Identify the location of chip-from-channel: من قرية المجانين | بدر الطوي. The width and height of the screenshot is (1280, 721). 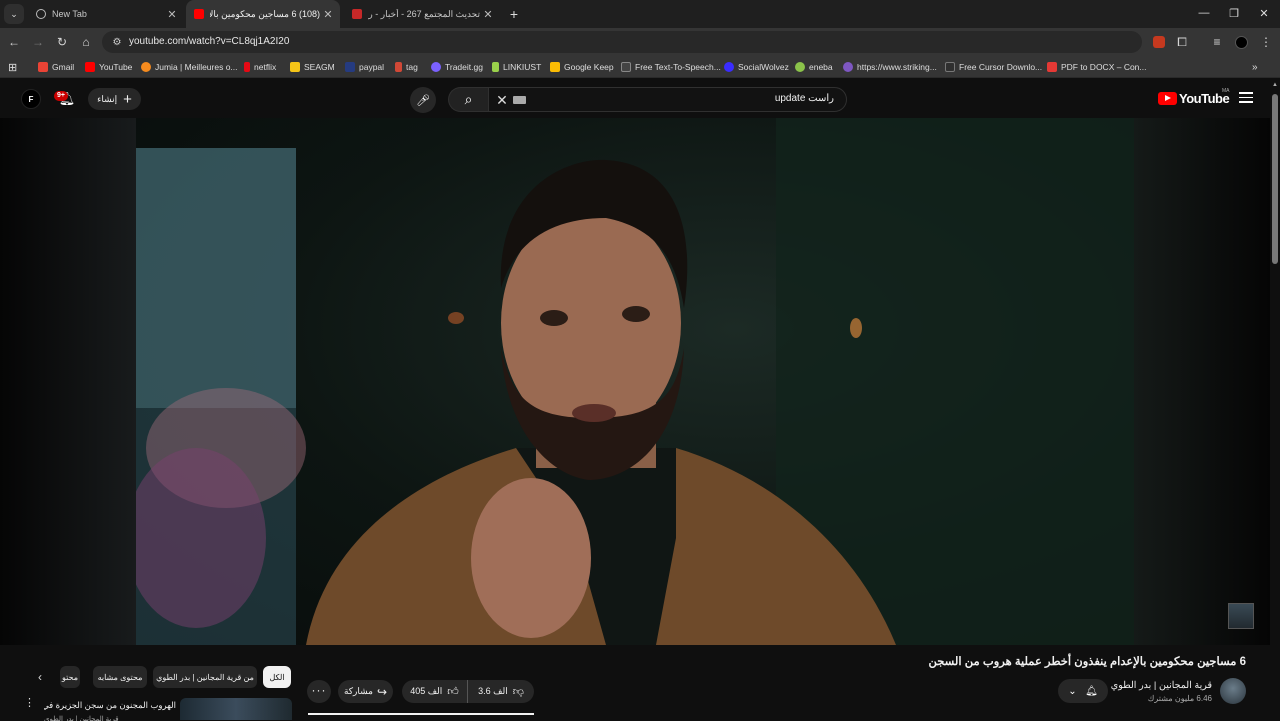
(205, 677).